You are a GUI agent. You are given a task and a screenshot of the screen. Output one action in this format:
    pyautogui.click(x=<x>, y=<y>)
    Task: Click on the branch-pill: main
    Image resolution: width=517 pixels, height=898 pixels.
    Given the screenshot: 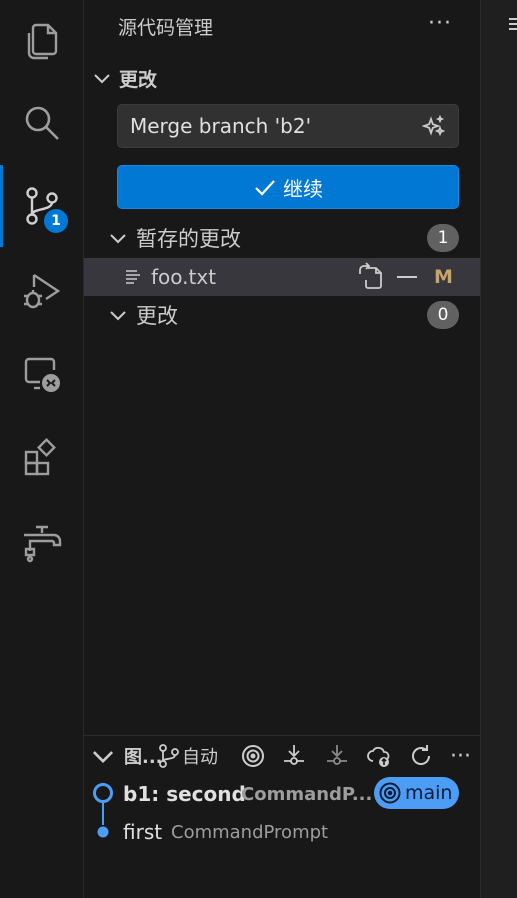 What is the action you would take?
    pyautogui.click(x=416, y=793)
    